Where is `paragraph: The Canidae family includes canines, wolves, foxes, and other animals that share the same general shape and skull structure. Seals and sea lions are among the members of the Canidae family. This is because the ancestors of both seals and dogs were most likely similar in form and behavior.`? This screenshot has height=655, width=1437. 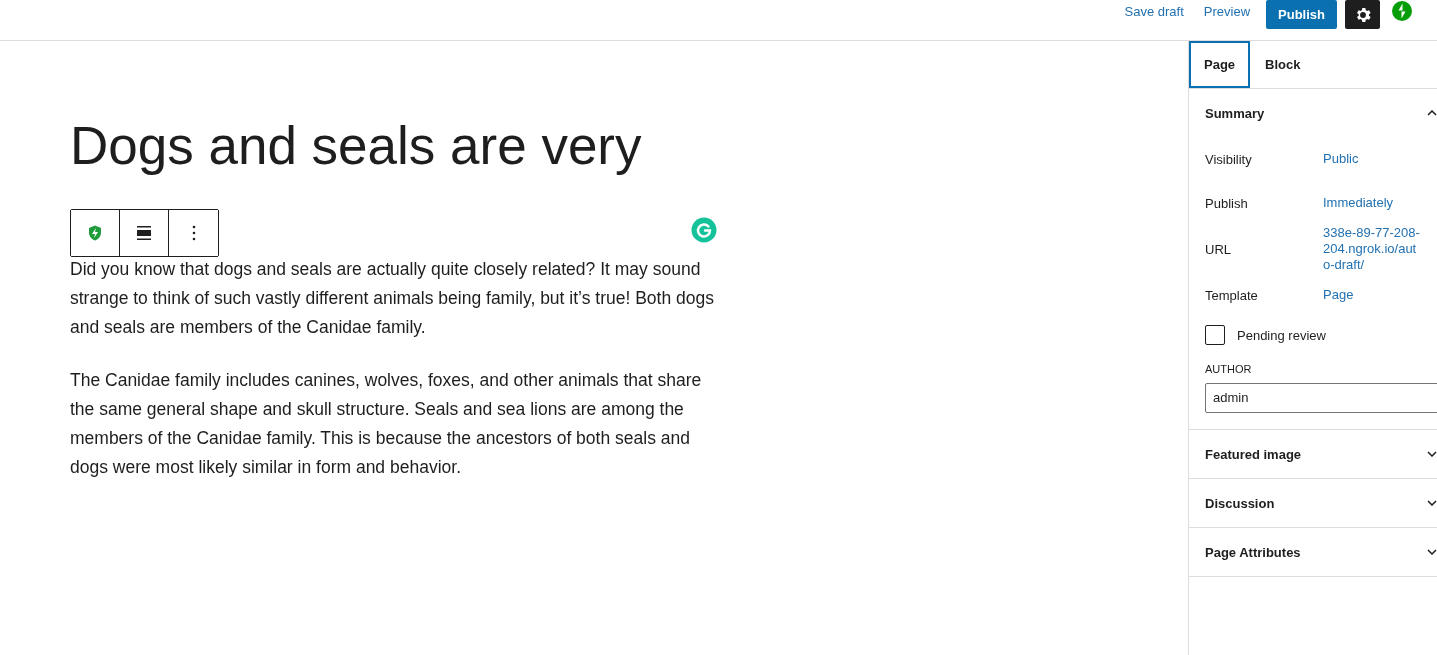 paragraph: The Canidae family includes canines, wolves, foxes, and other animals that share the same general shape and skull structure. Seals and sea lions are among the members of the Canidae family. This is because the ancestors of both seals and dogs were most likely similar in form and behavior. is located at coordinates (395, 424).